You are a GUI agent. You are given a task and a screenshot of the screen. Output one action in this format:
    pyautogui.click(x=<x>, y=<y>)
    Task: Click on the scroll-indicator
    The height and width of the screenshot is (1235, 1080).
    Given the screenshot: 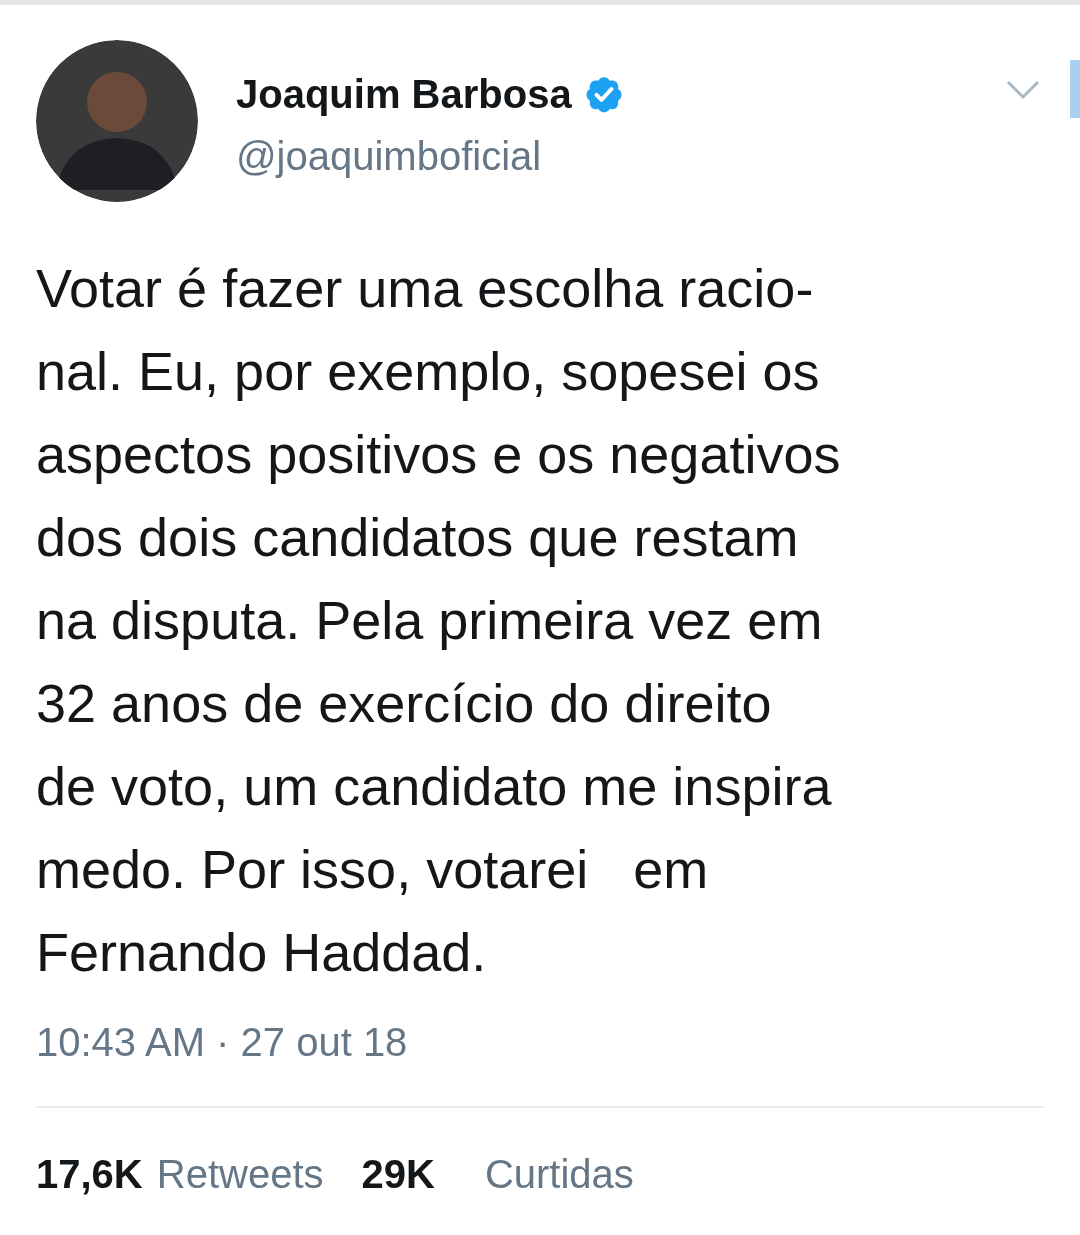 What is the action you would take?
    pyautogui.click(x=1075, y=89)
    